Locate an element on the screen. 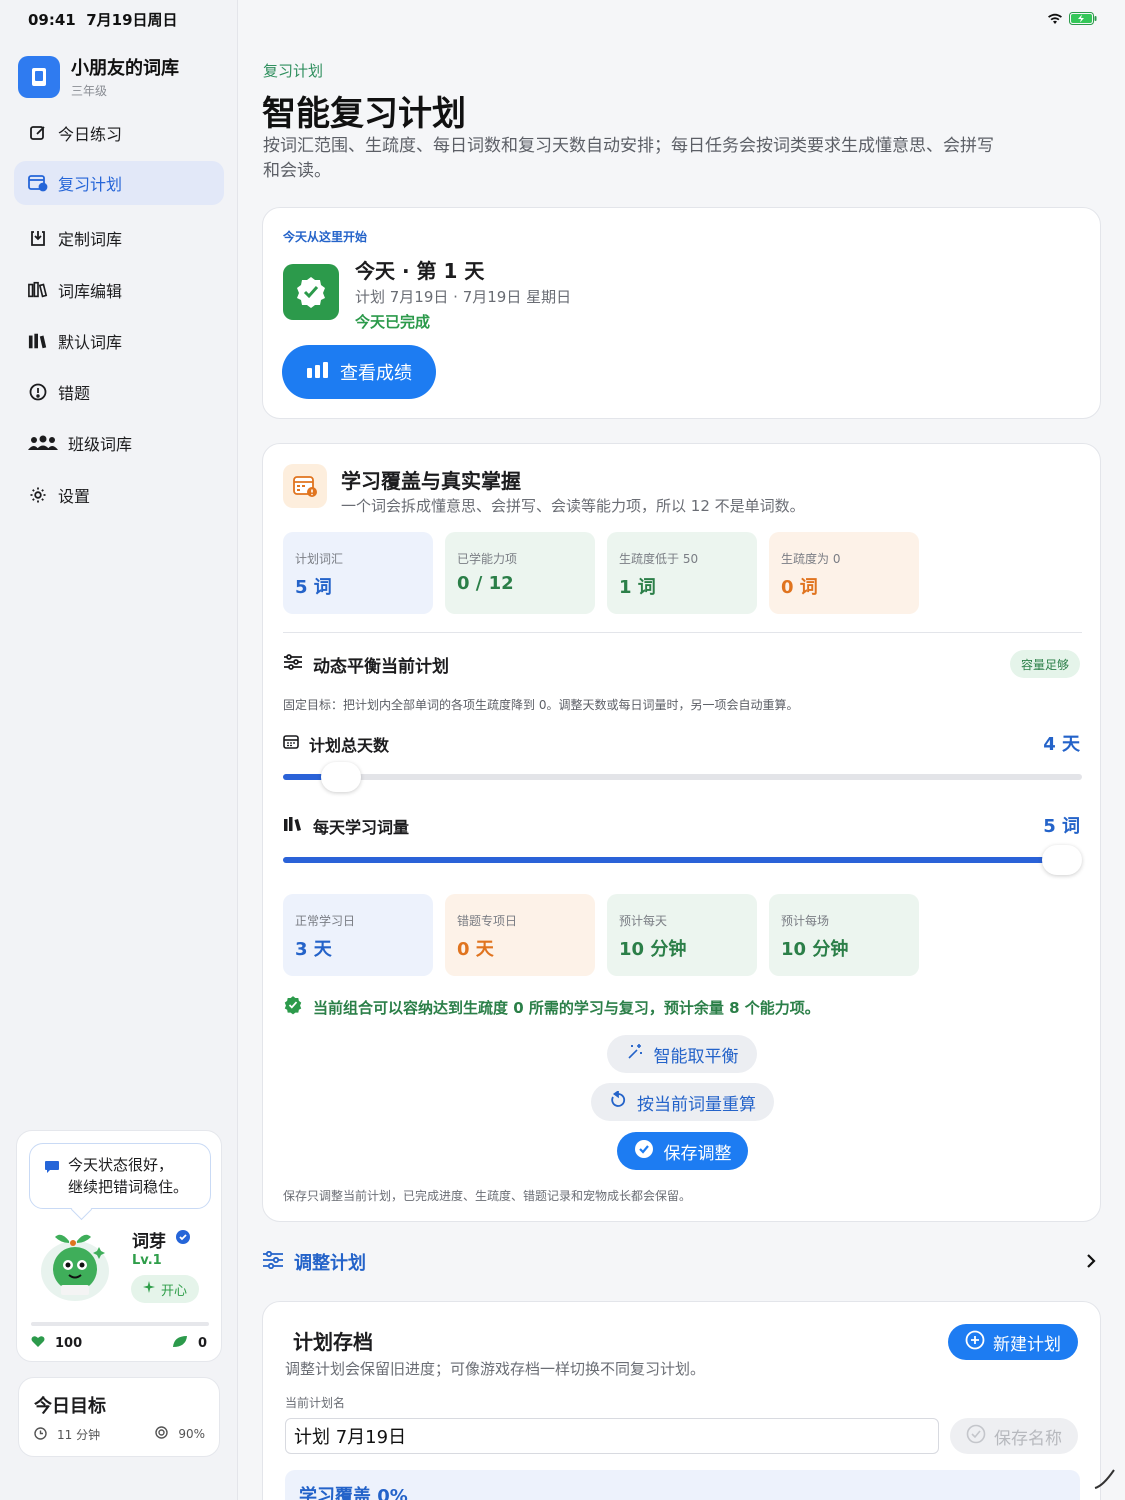 The width and height of the screenshot is (1125, 1500). daily-words-label: 每天学习词量 is located at coordinates (346, 826).